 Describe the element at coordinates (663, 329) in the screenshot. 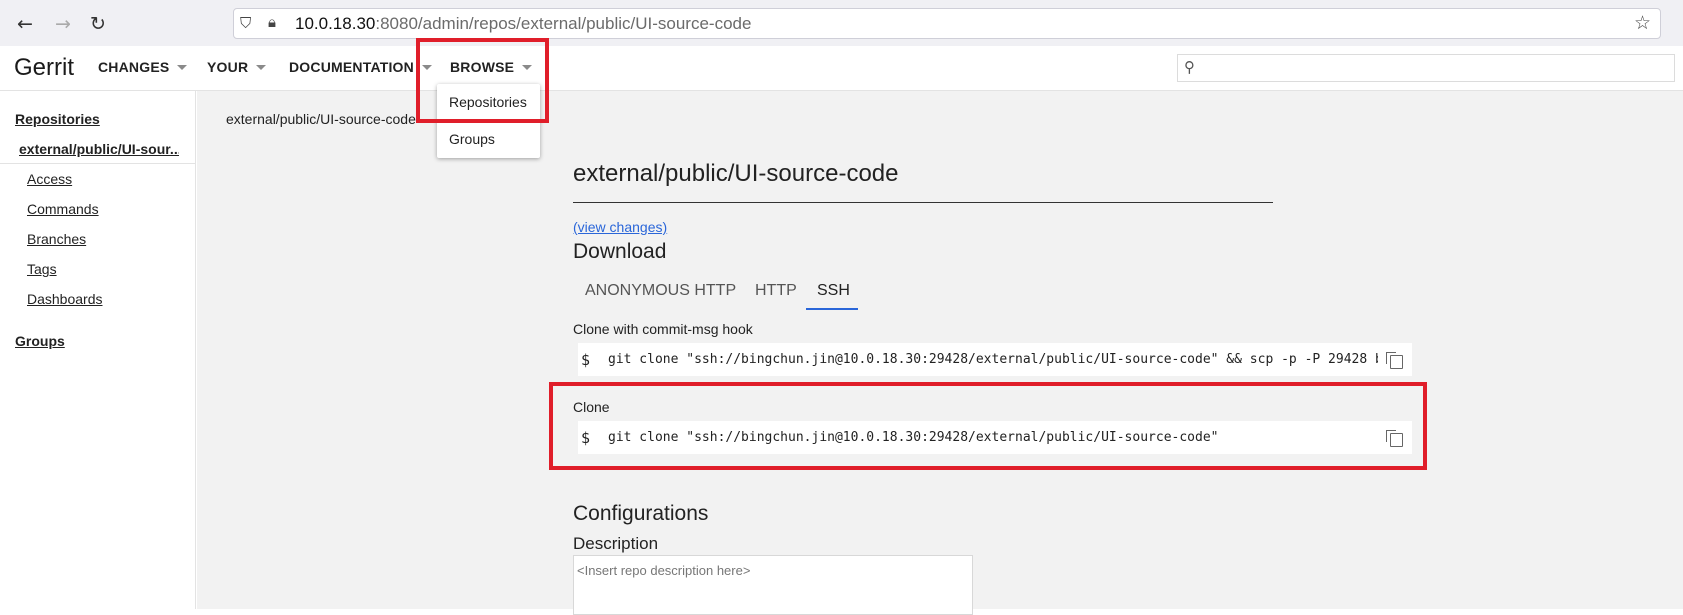

I see `clone-hook-label: Clone with commit-msg hook` at that location.